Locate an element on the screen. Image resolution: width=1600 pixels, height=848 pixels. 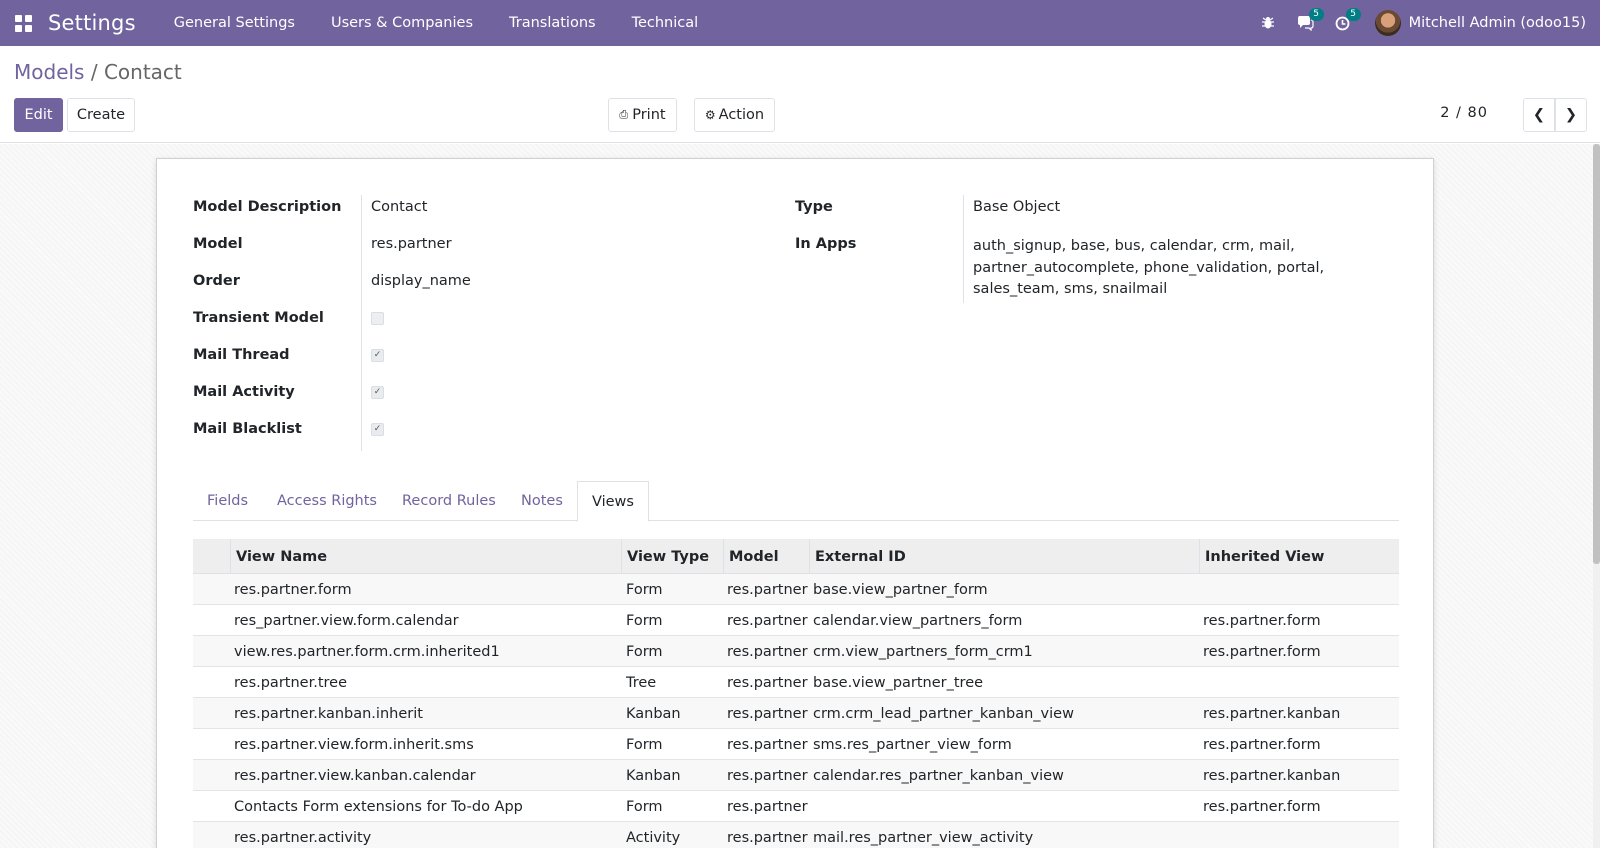
tab-record-rules: Record Rules is located at coordinates (449, 501).